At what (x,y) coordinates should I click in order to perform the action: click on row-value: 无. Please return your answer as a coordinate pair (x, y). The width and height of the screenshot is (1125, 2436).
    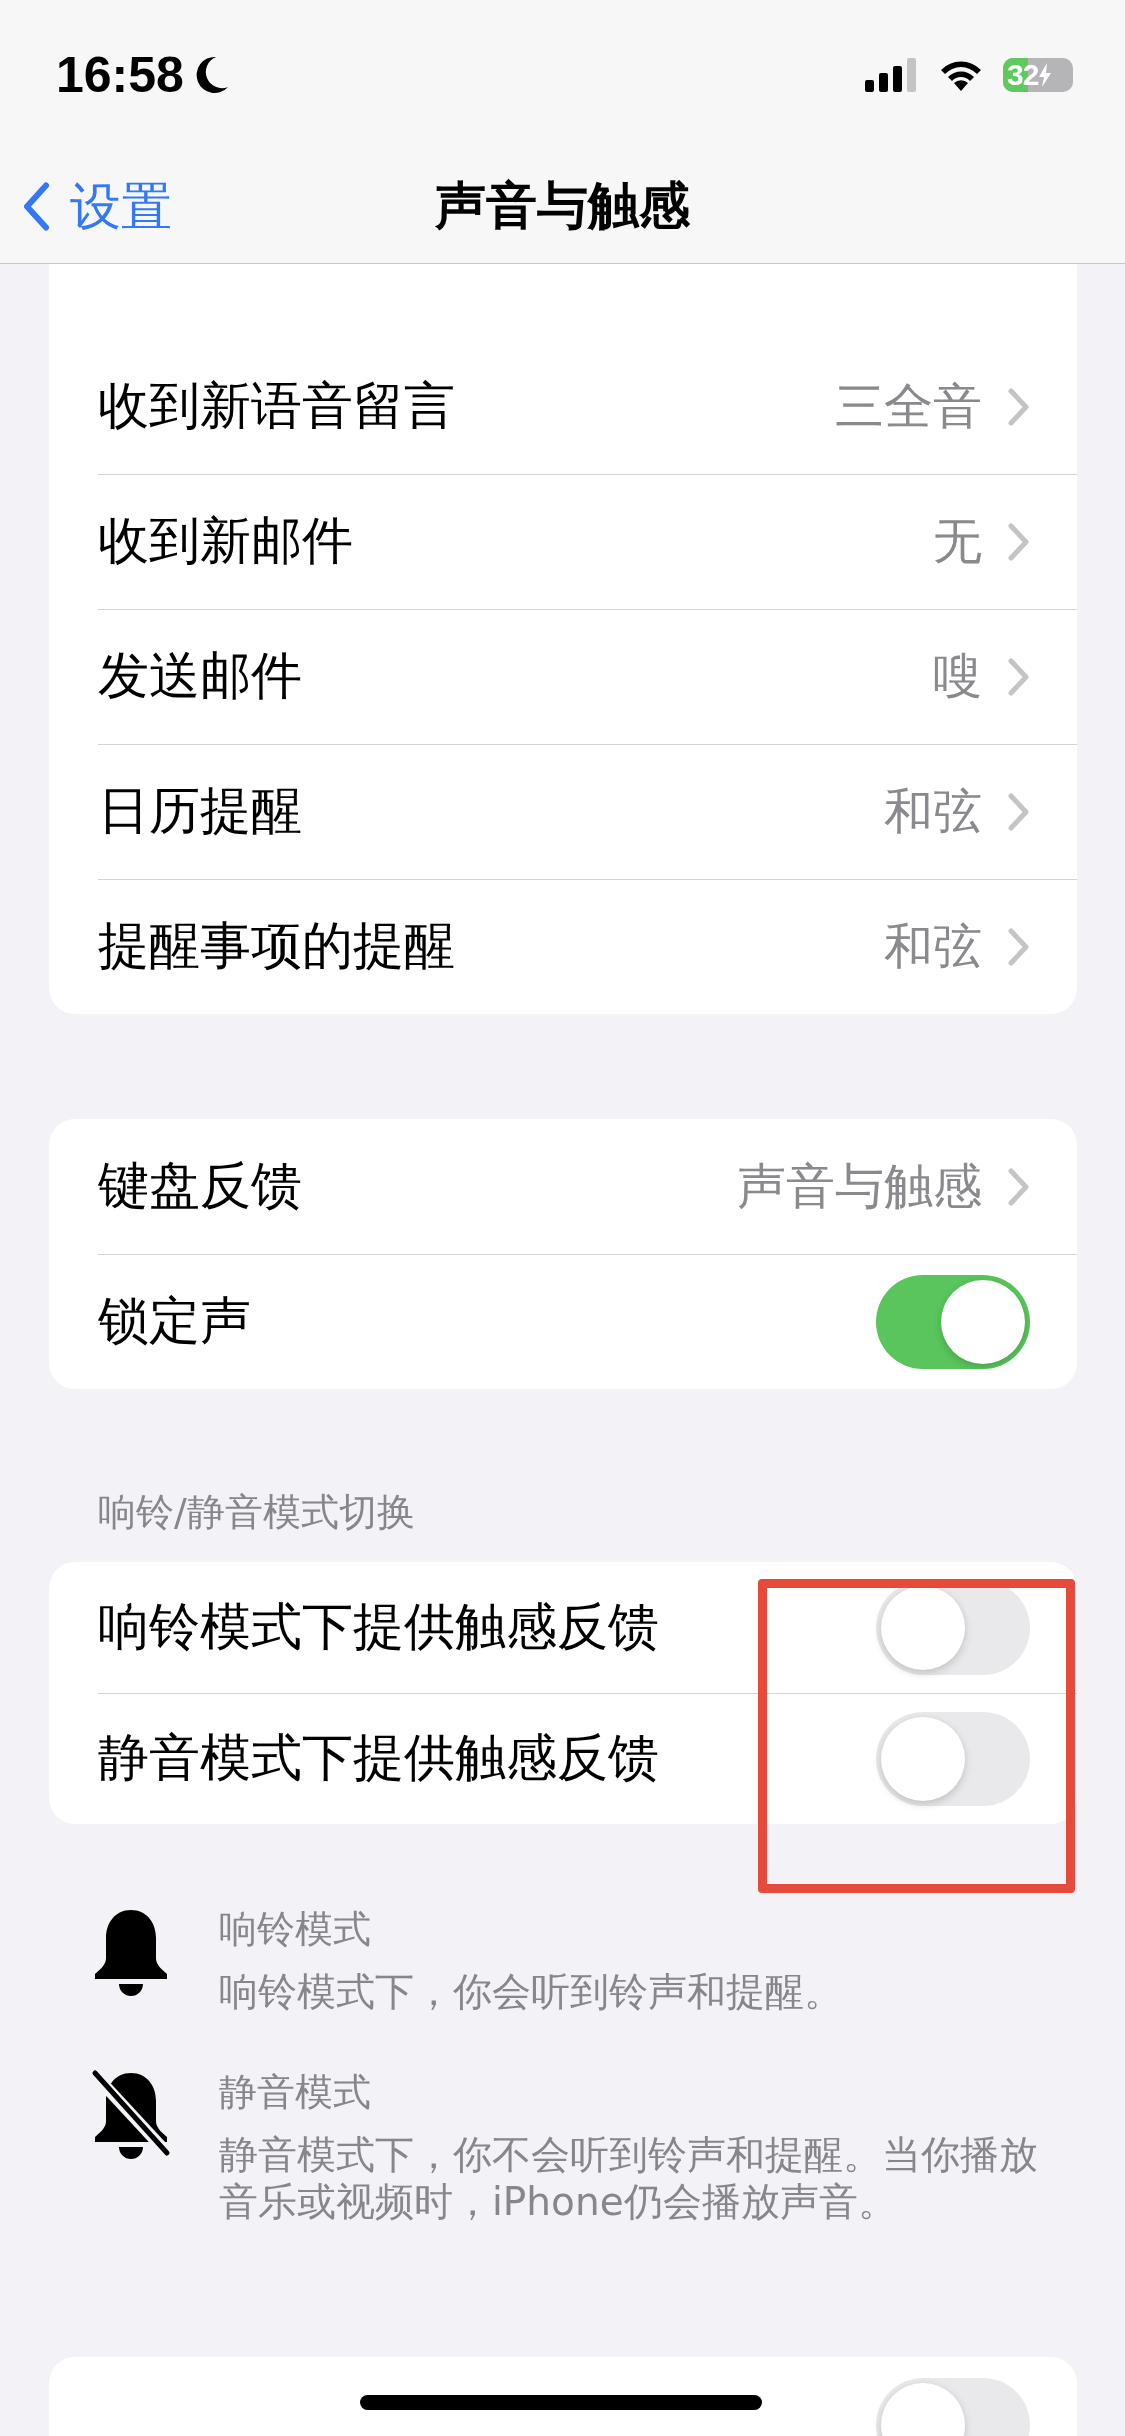
    Looking at the image, I should click on (957, 541).